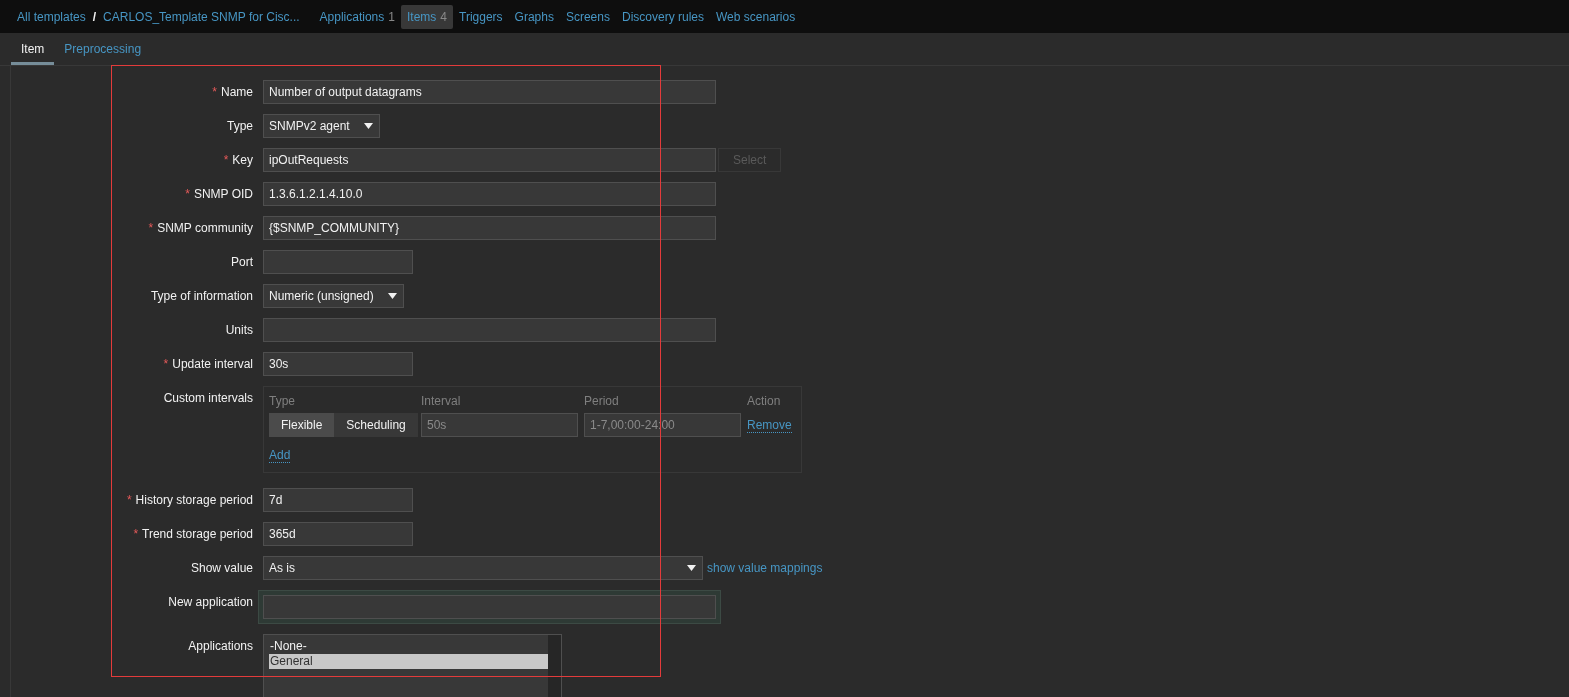 This screenshot has height=697, width=1569. Describe the element at coordinates (481, 16) in the screenshot. I see `nav-tab: Triggers` at that location.